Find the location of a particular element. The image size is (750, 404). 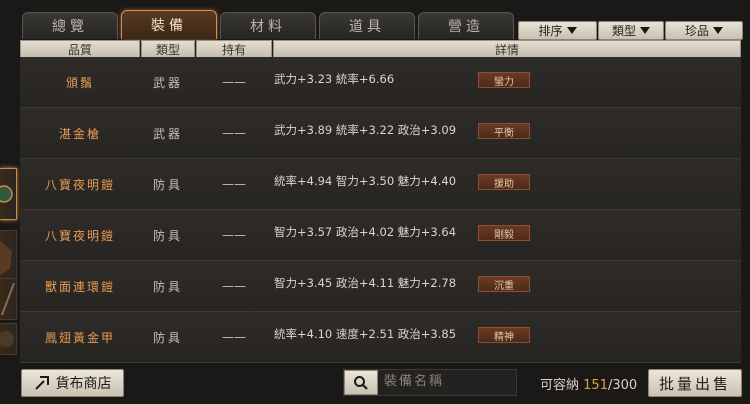

armor-icon is located at coordinates (6, 258).